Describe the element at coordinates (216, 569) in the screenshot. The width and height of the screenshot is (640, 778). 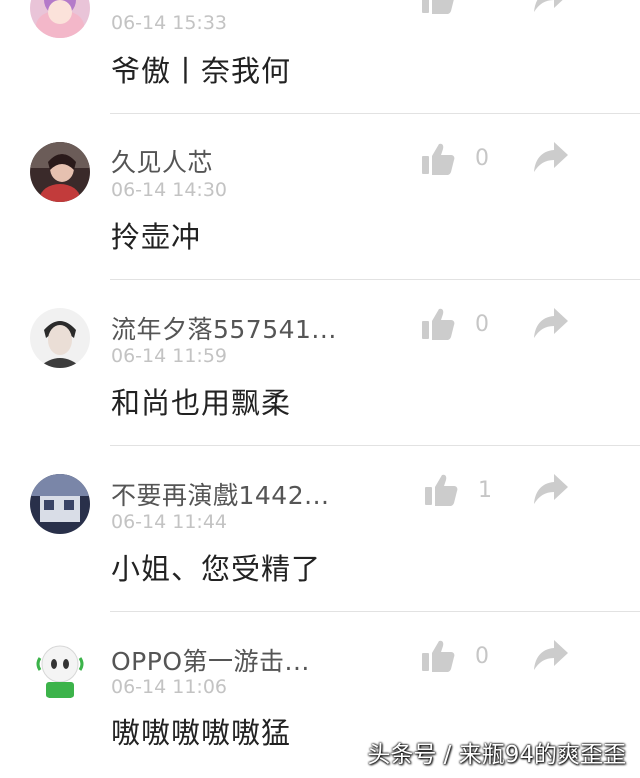
I see `comment-text: 小姐、您受精了` at that location.